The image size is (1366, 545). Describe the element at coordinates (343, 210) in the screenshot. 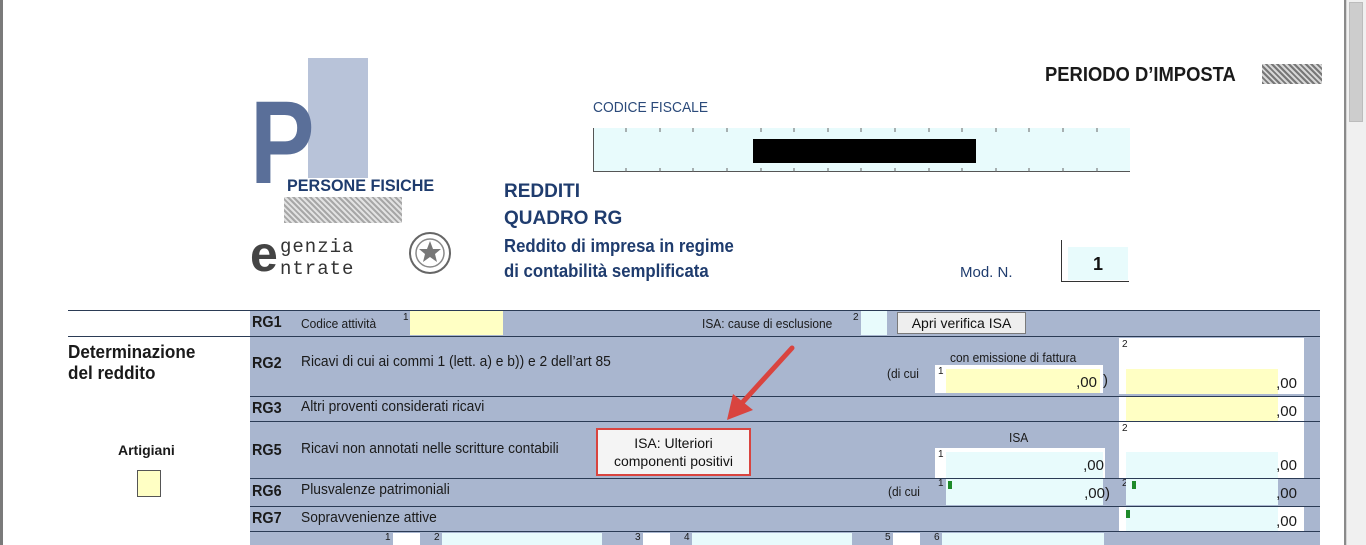

I see `logo-year-obscured` at that location.